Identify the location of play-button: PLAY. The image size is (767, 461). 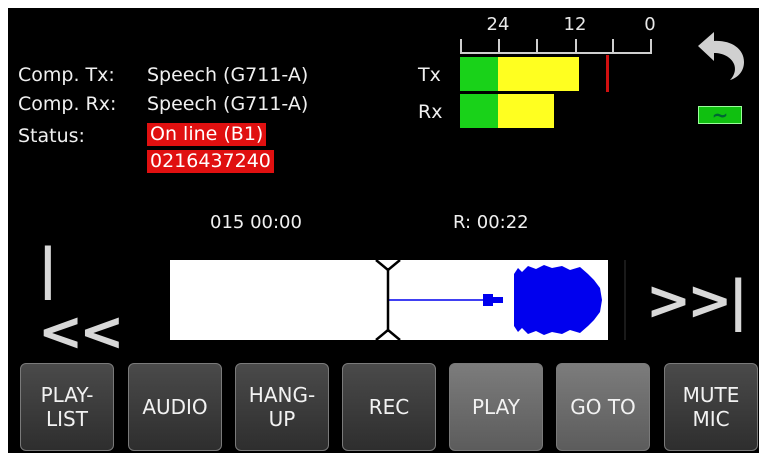
(496, 407).